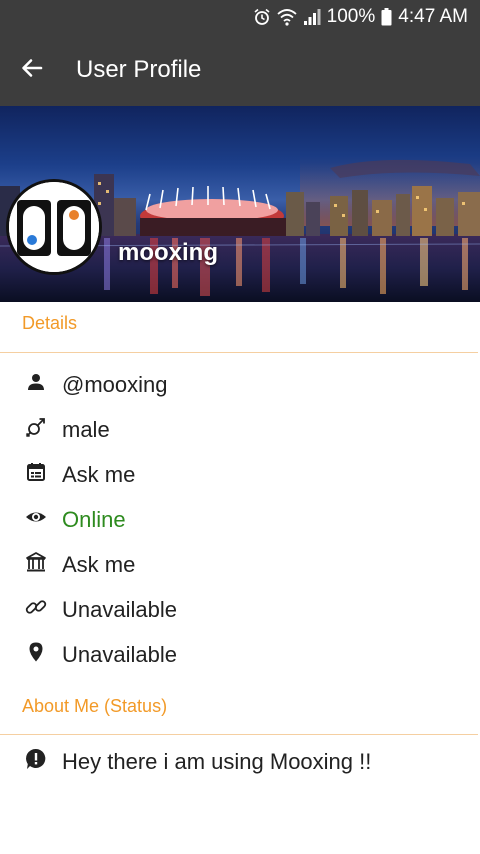  What do you see at coordinates (36, 654) in the screenshot?
I see `location-pin-icon` at bounding box center [36, 654].